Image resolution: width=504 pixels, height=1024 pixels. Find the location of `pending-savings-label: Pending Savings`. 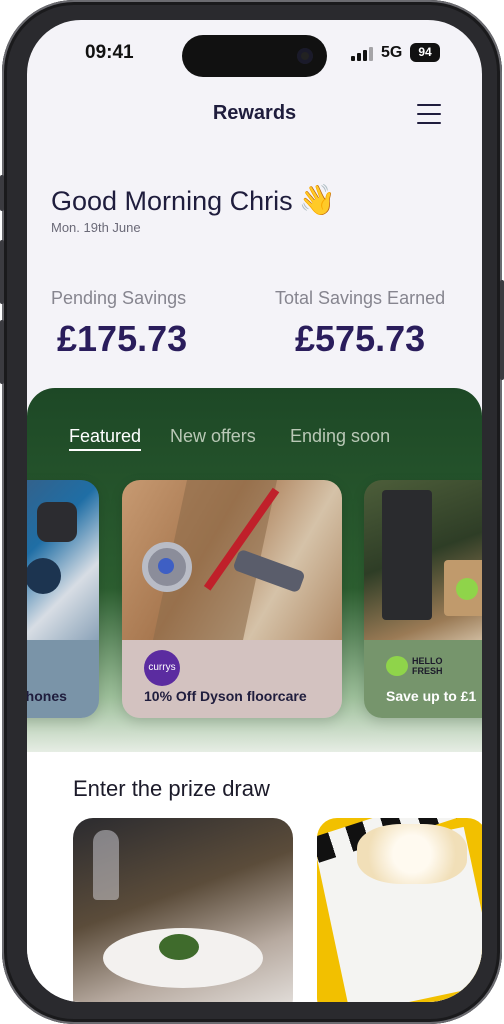

pending-savings-label: Pending Savings is located at coordinates (119, 298).